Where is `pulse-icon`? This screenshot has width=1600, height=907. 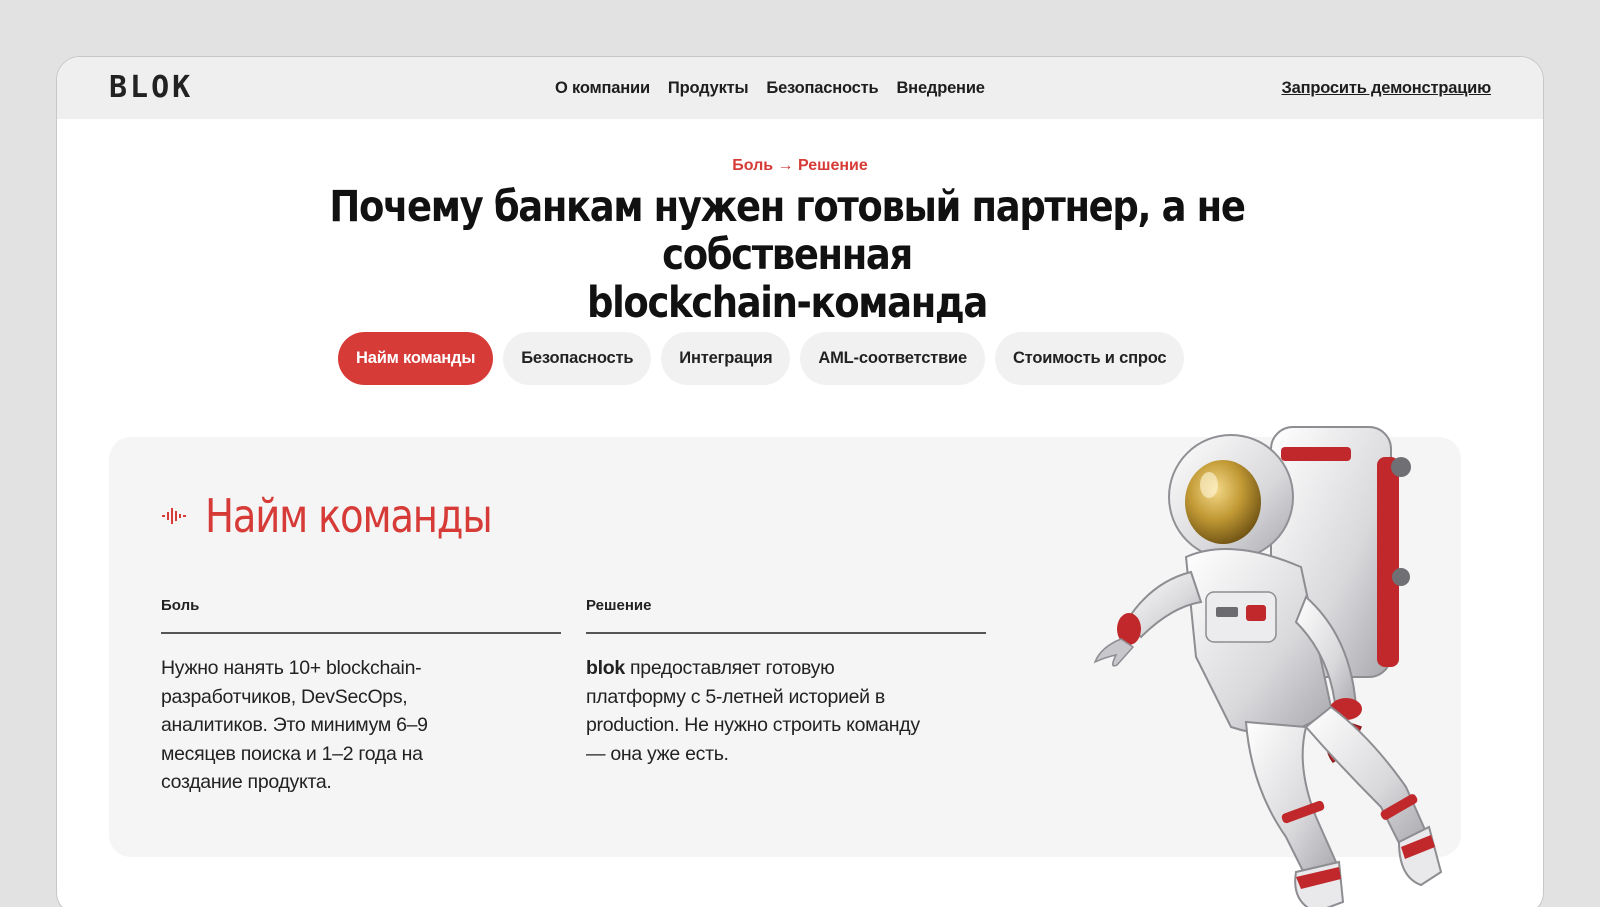
pulse-icon is located at coordinates (174, 516).